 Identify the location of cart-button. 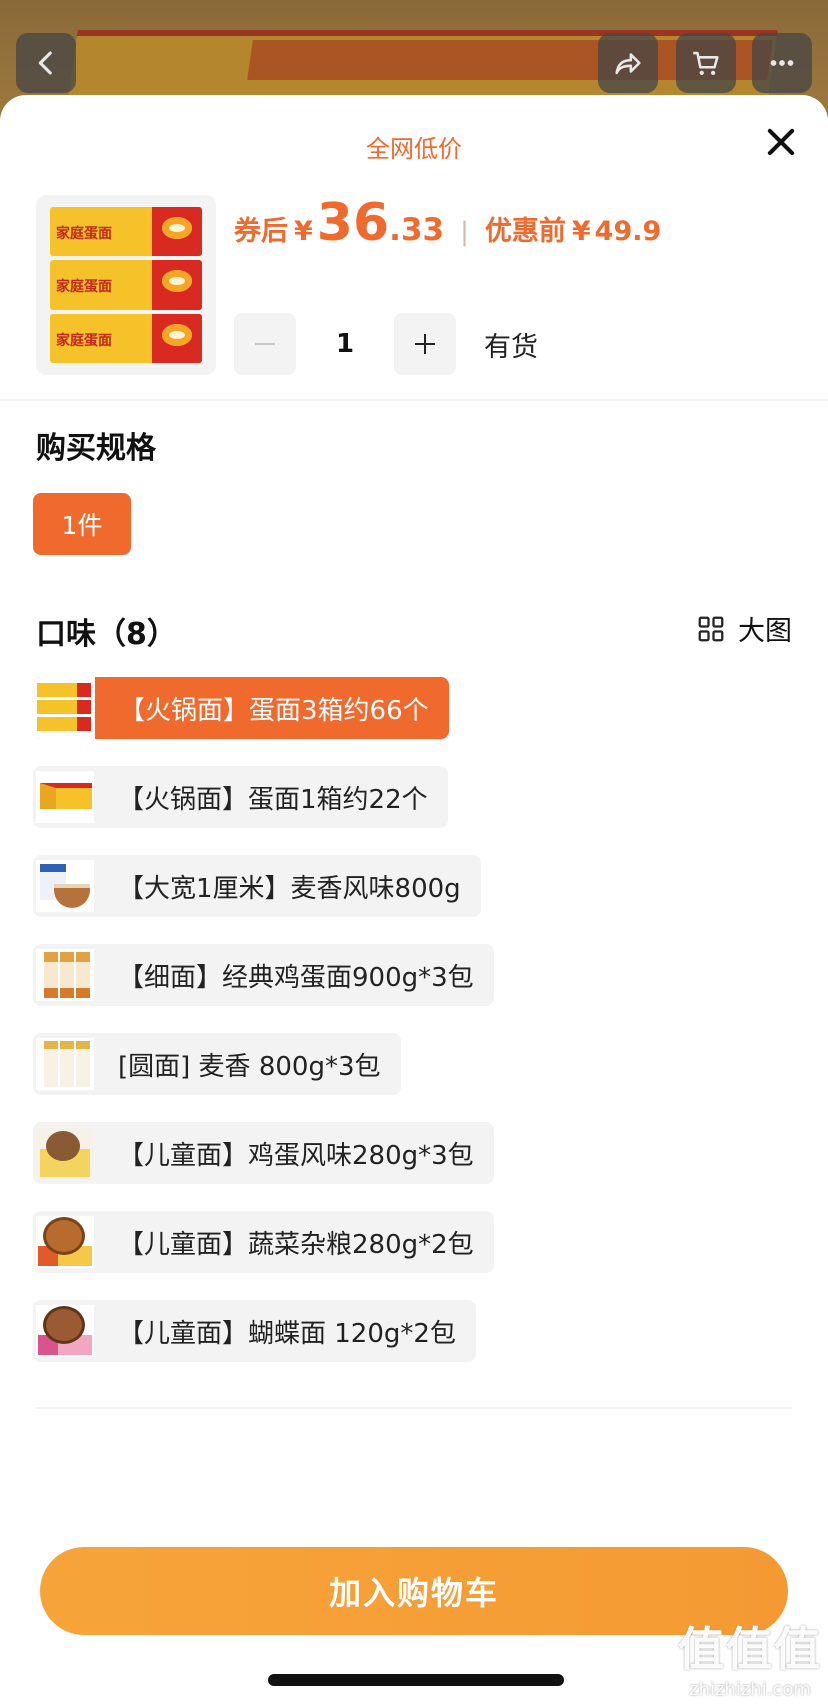
(706, 63).